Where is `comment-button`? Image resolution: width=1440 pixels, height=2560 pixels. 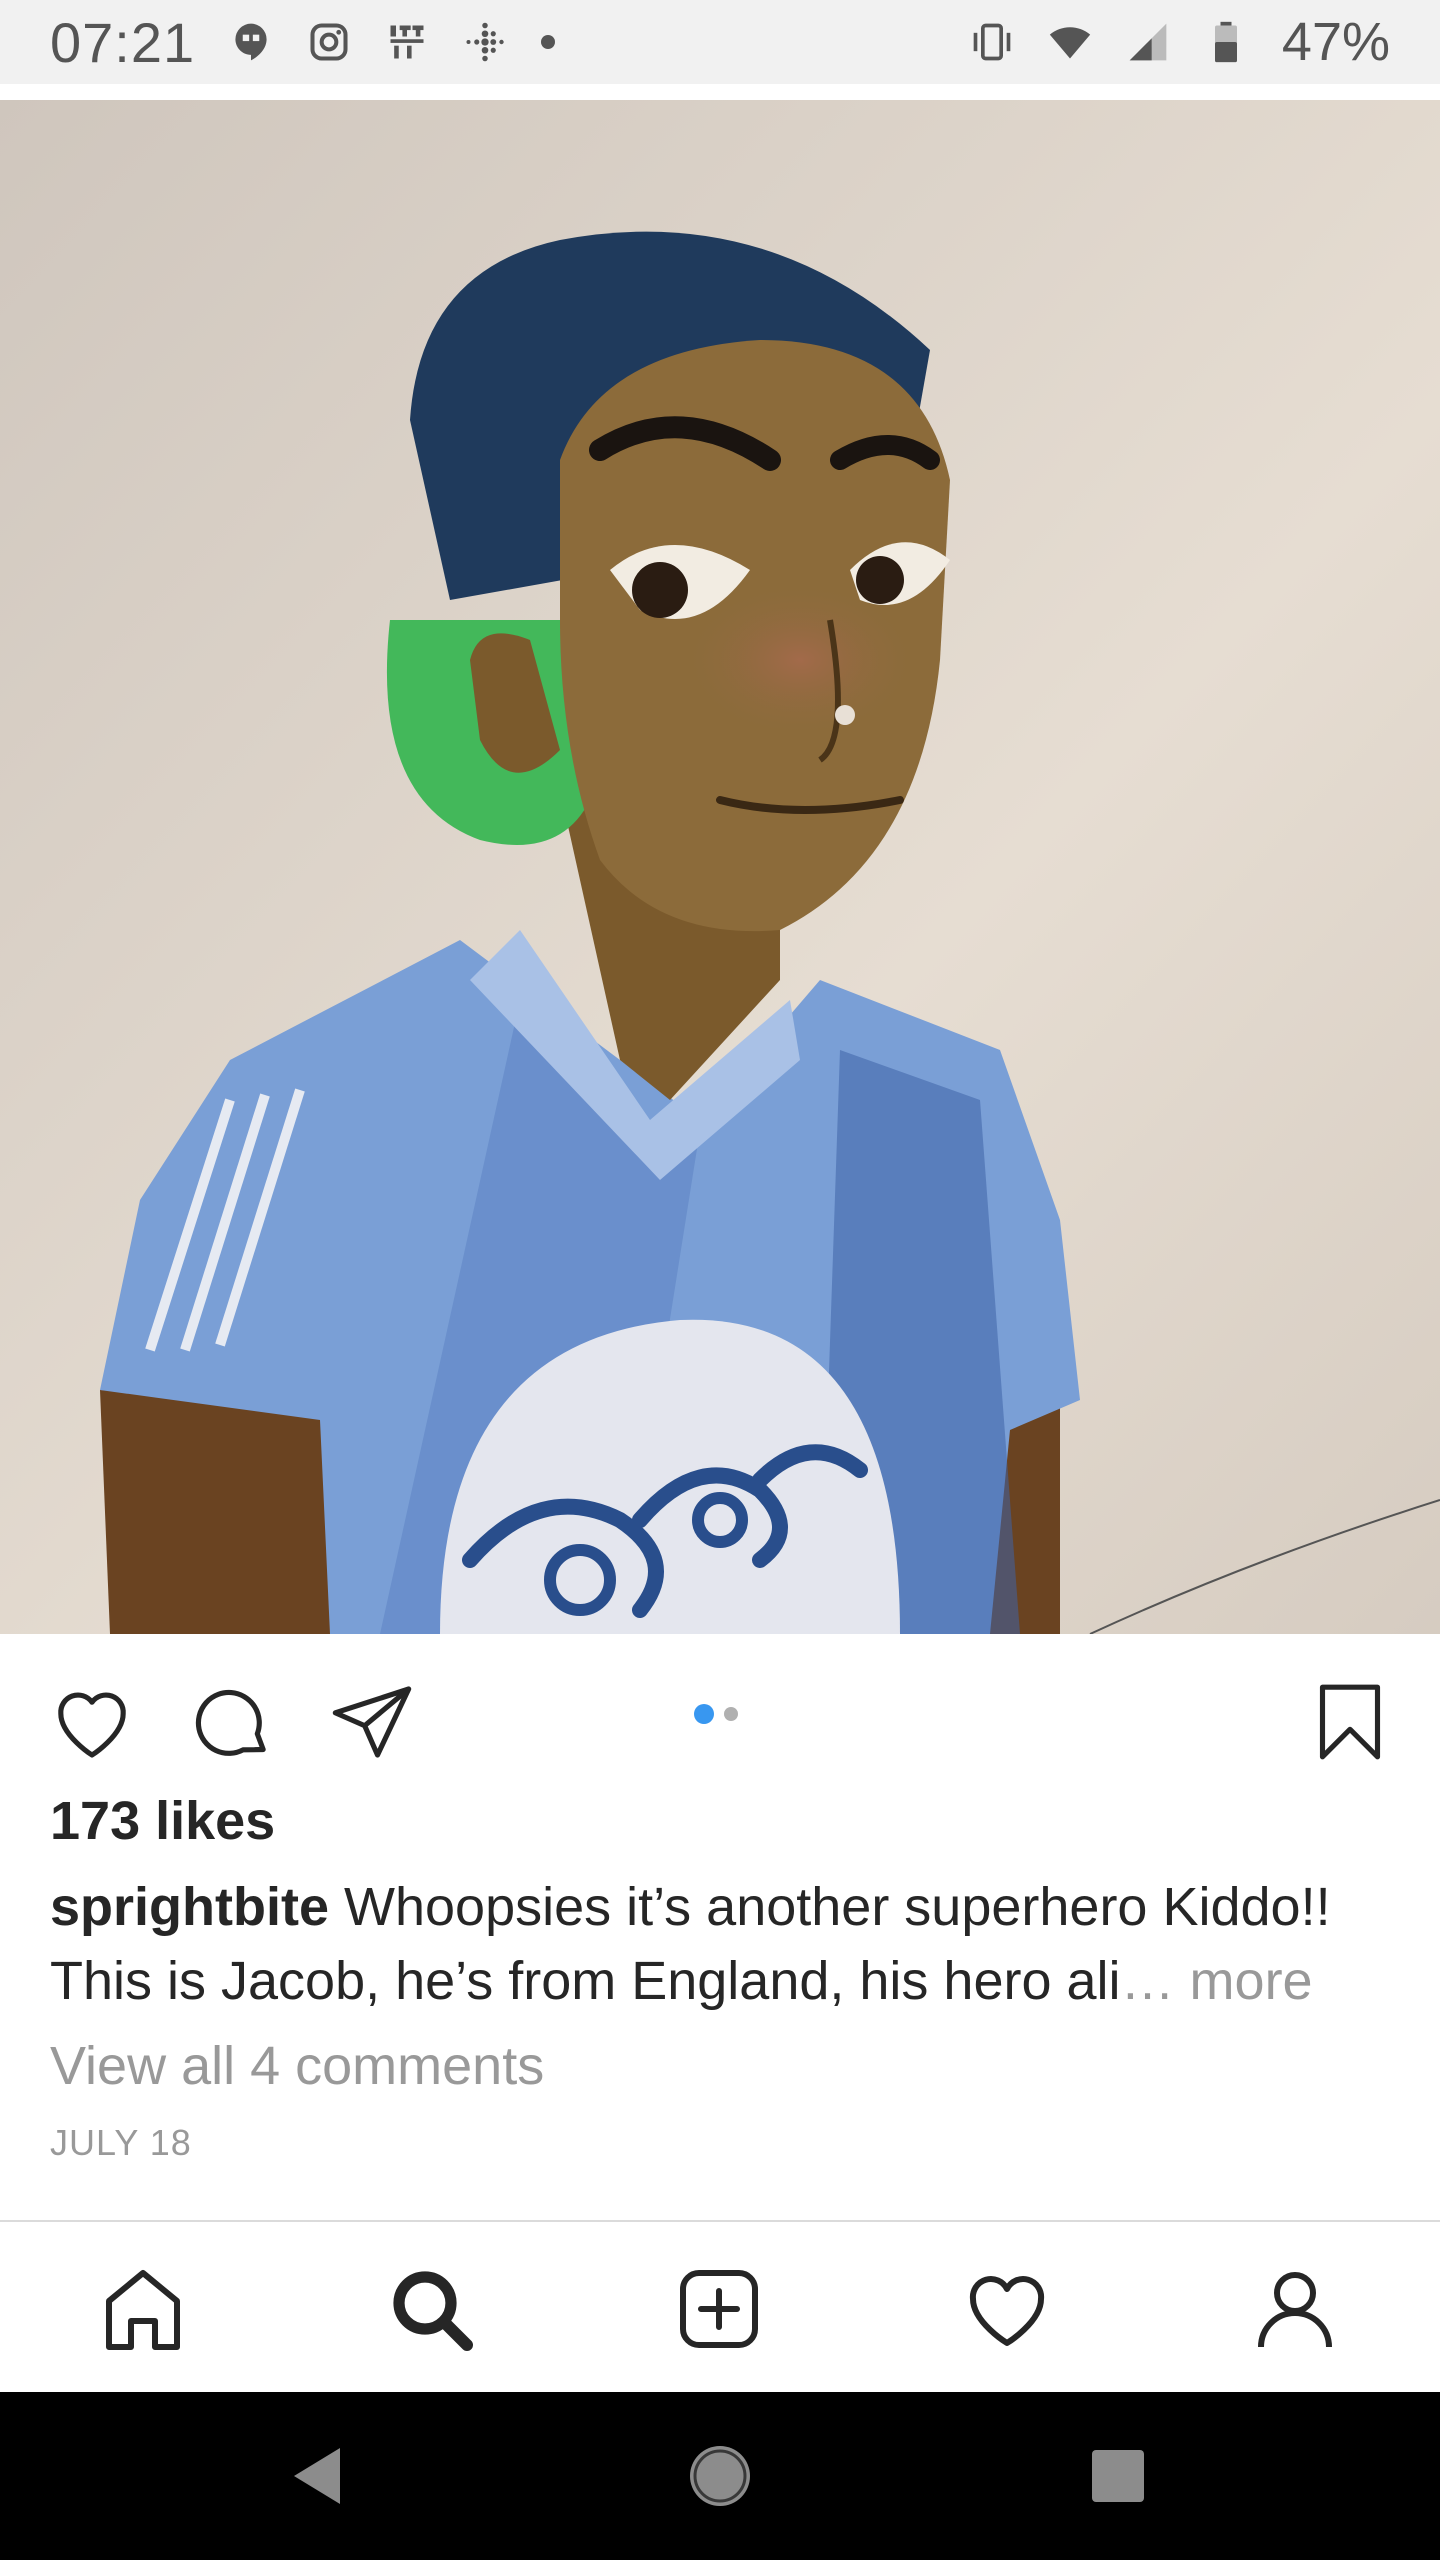
comment-button is located at coordinates (232, 1722).